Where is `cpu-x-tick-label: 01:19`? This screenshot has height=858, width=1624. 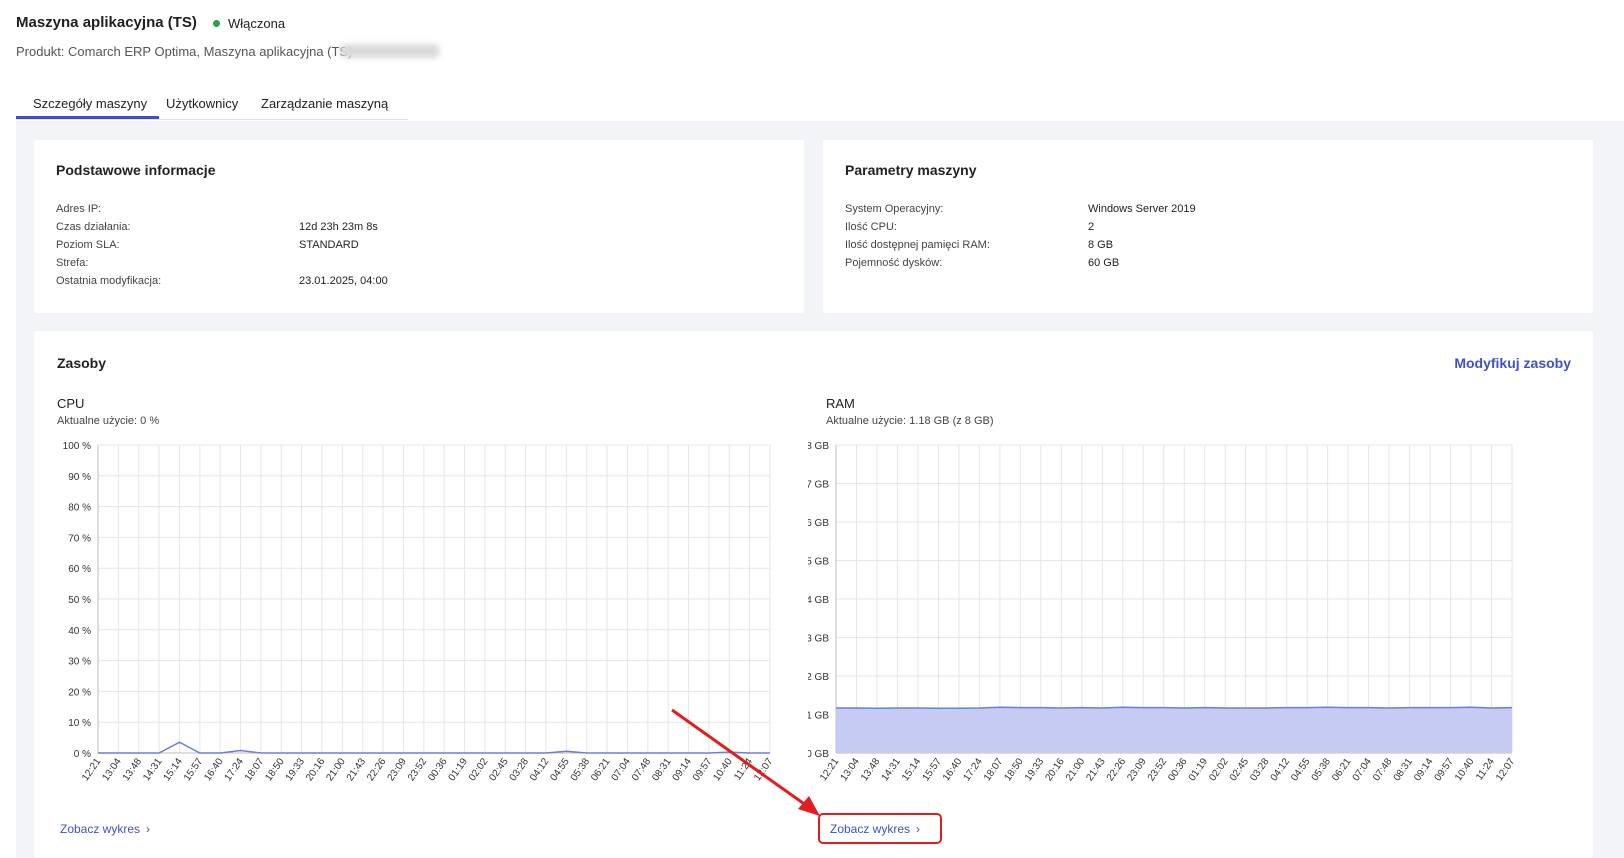
cpu-x-tick-label: 01:19 is located at coordinates (459, 769).